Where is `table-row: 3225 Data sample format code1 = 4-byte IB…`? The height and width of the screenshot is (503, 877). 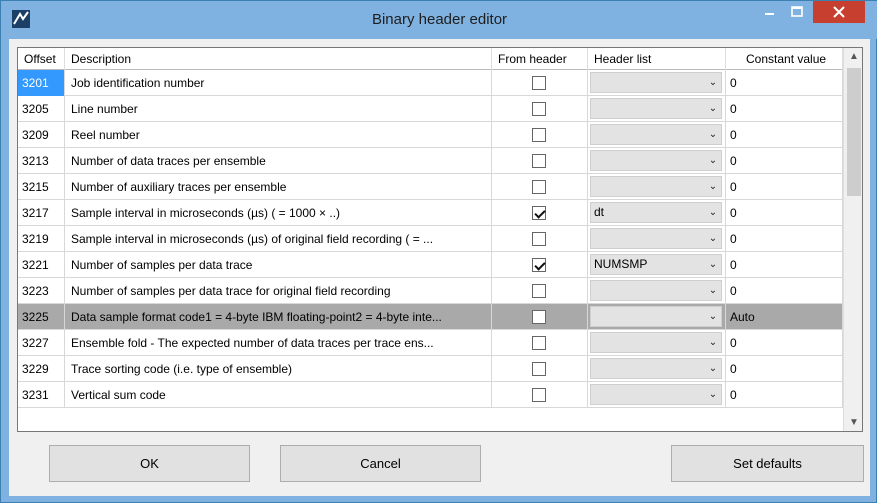 table-row: 3225 Data sample format code1 = 4-byte IB… is located at coordinates (440, 317).